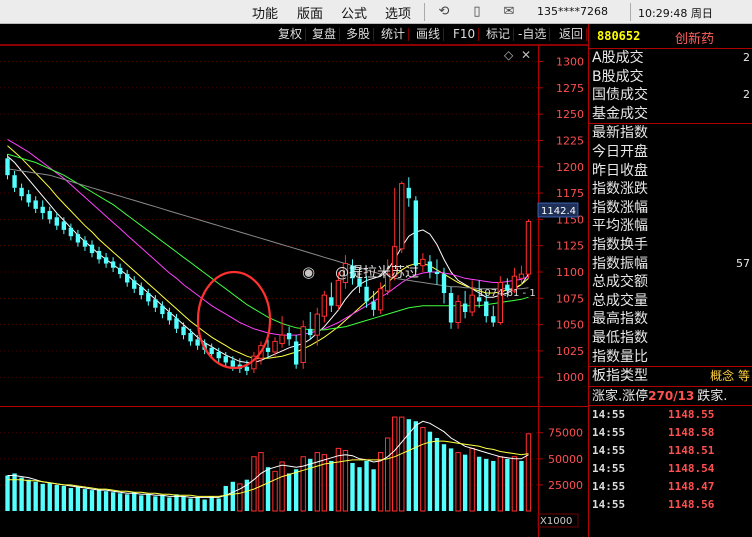  Describe the element at coordinates (430, 34) in the screenshot. I see `toolbar-button-draw-line: 画线` at that location.